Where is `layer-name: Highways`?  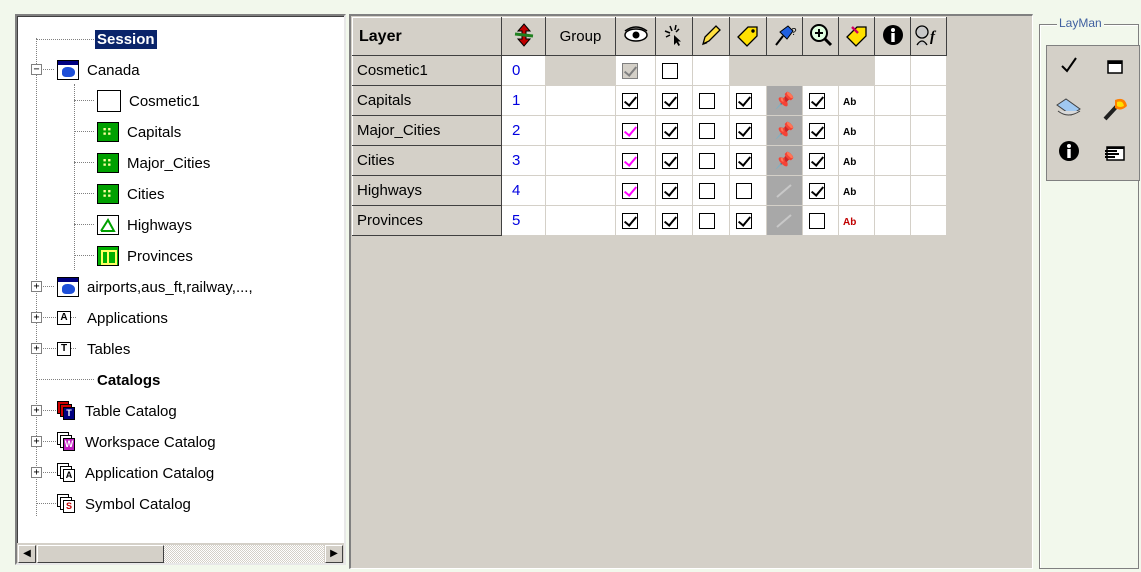 layer-name: Highways is located at coordinates (427, 190).